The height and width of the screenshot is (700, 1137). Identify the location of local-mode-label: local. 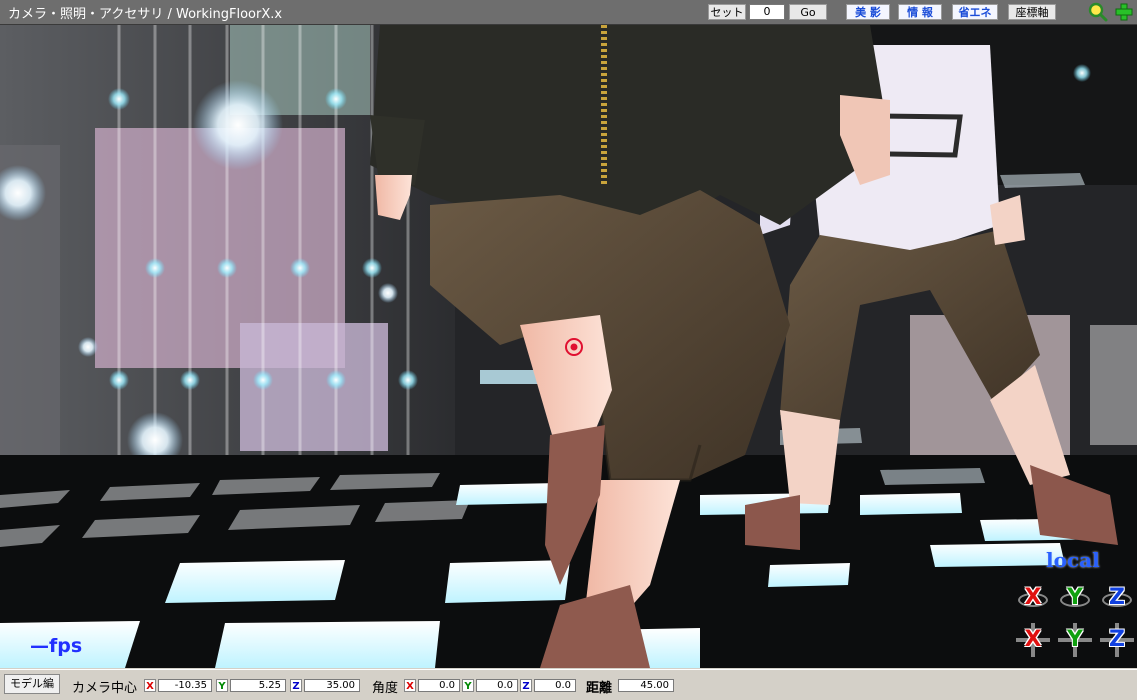
(1073, 560).